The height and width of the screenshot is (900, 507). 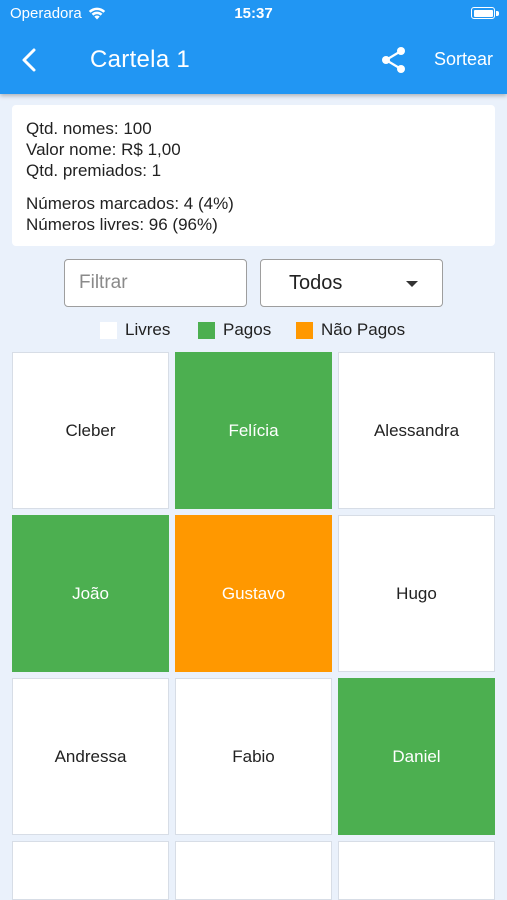 I want to click on legend-label: Livres, so click(x=148, y=329).